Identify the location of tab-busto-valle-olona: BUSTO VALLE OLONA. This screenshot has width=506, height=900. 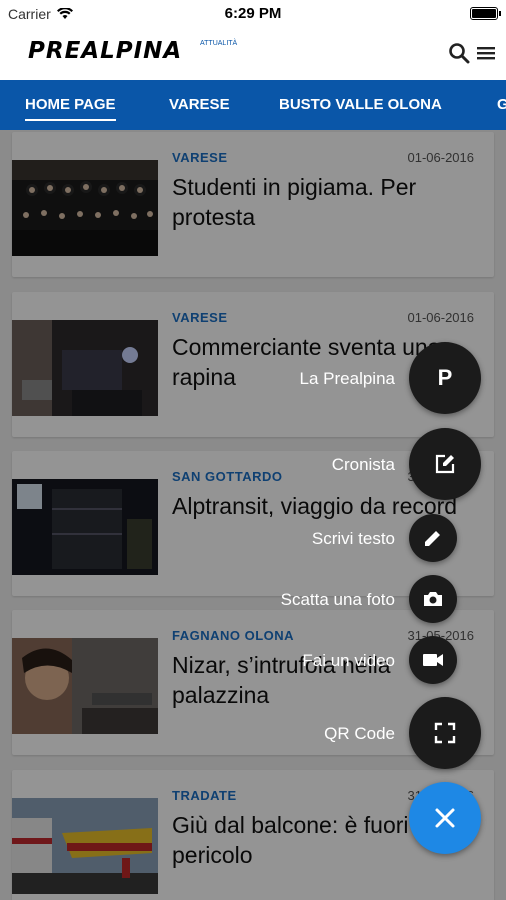
(360, 104).